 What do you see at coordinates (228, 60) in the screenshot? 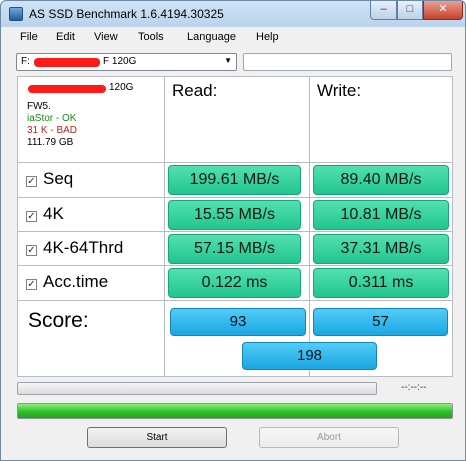
I see `chevron-down-icon: ▼` at bounding box center [228, 60].